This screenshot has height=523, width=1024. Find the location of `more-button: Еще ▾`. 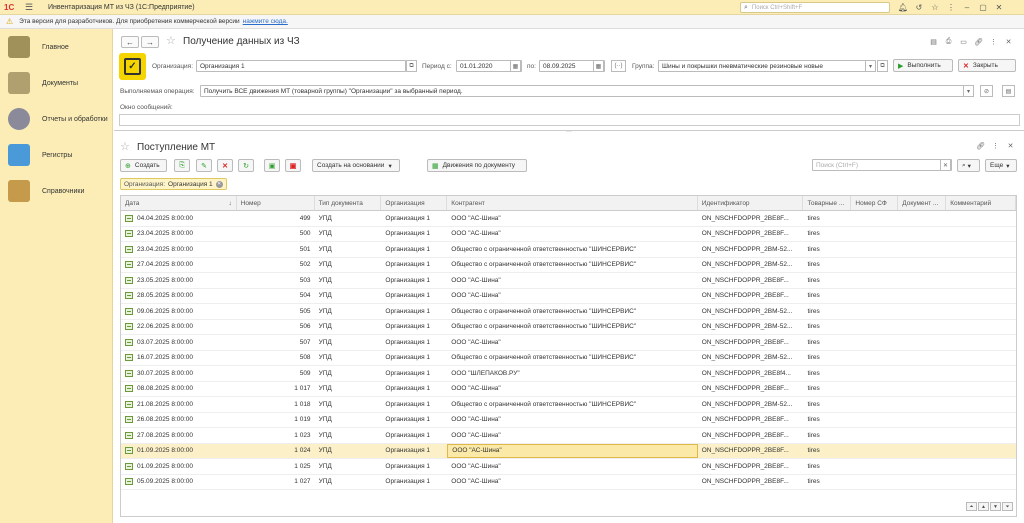

more-button: Еще ▾ is located at coordinates (1001, 165).